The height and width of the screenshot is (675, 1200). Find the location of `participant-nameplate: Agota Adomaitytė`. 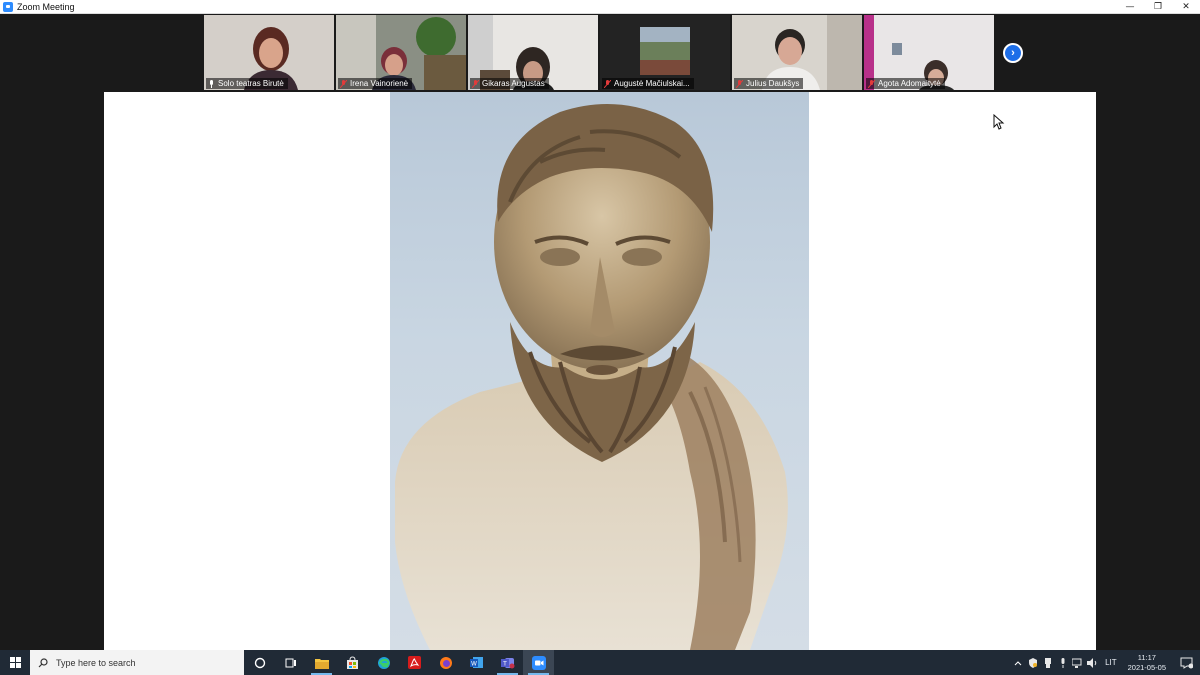

participant-nameplate: Agota Adomaitytė is located at coordinates (905, 83).